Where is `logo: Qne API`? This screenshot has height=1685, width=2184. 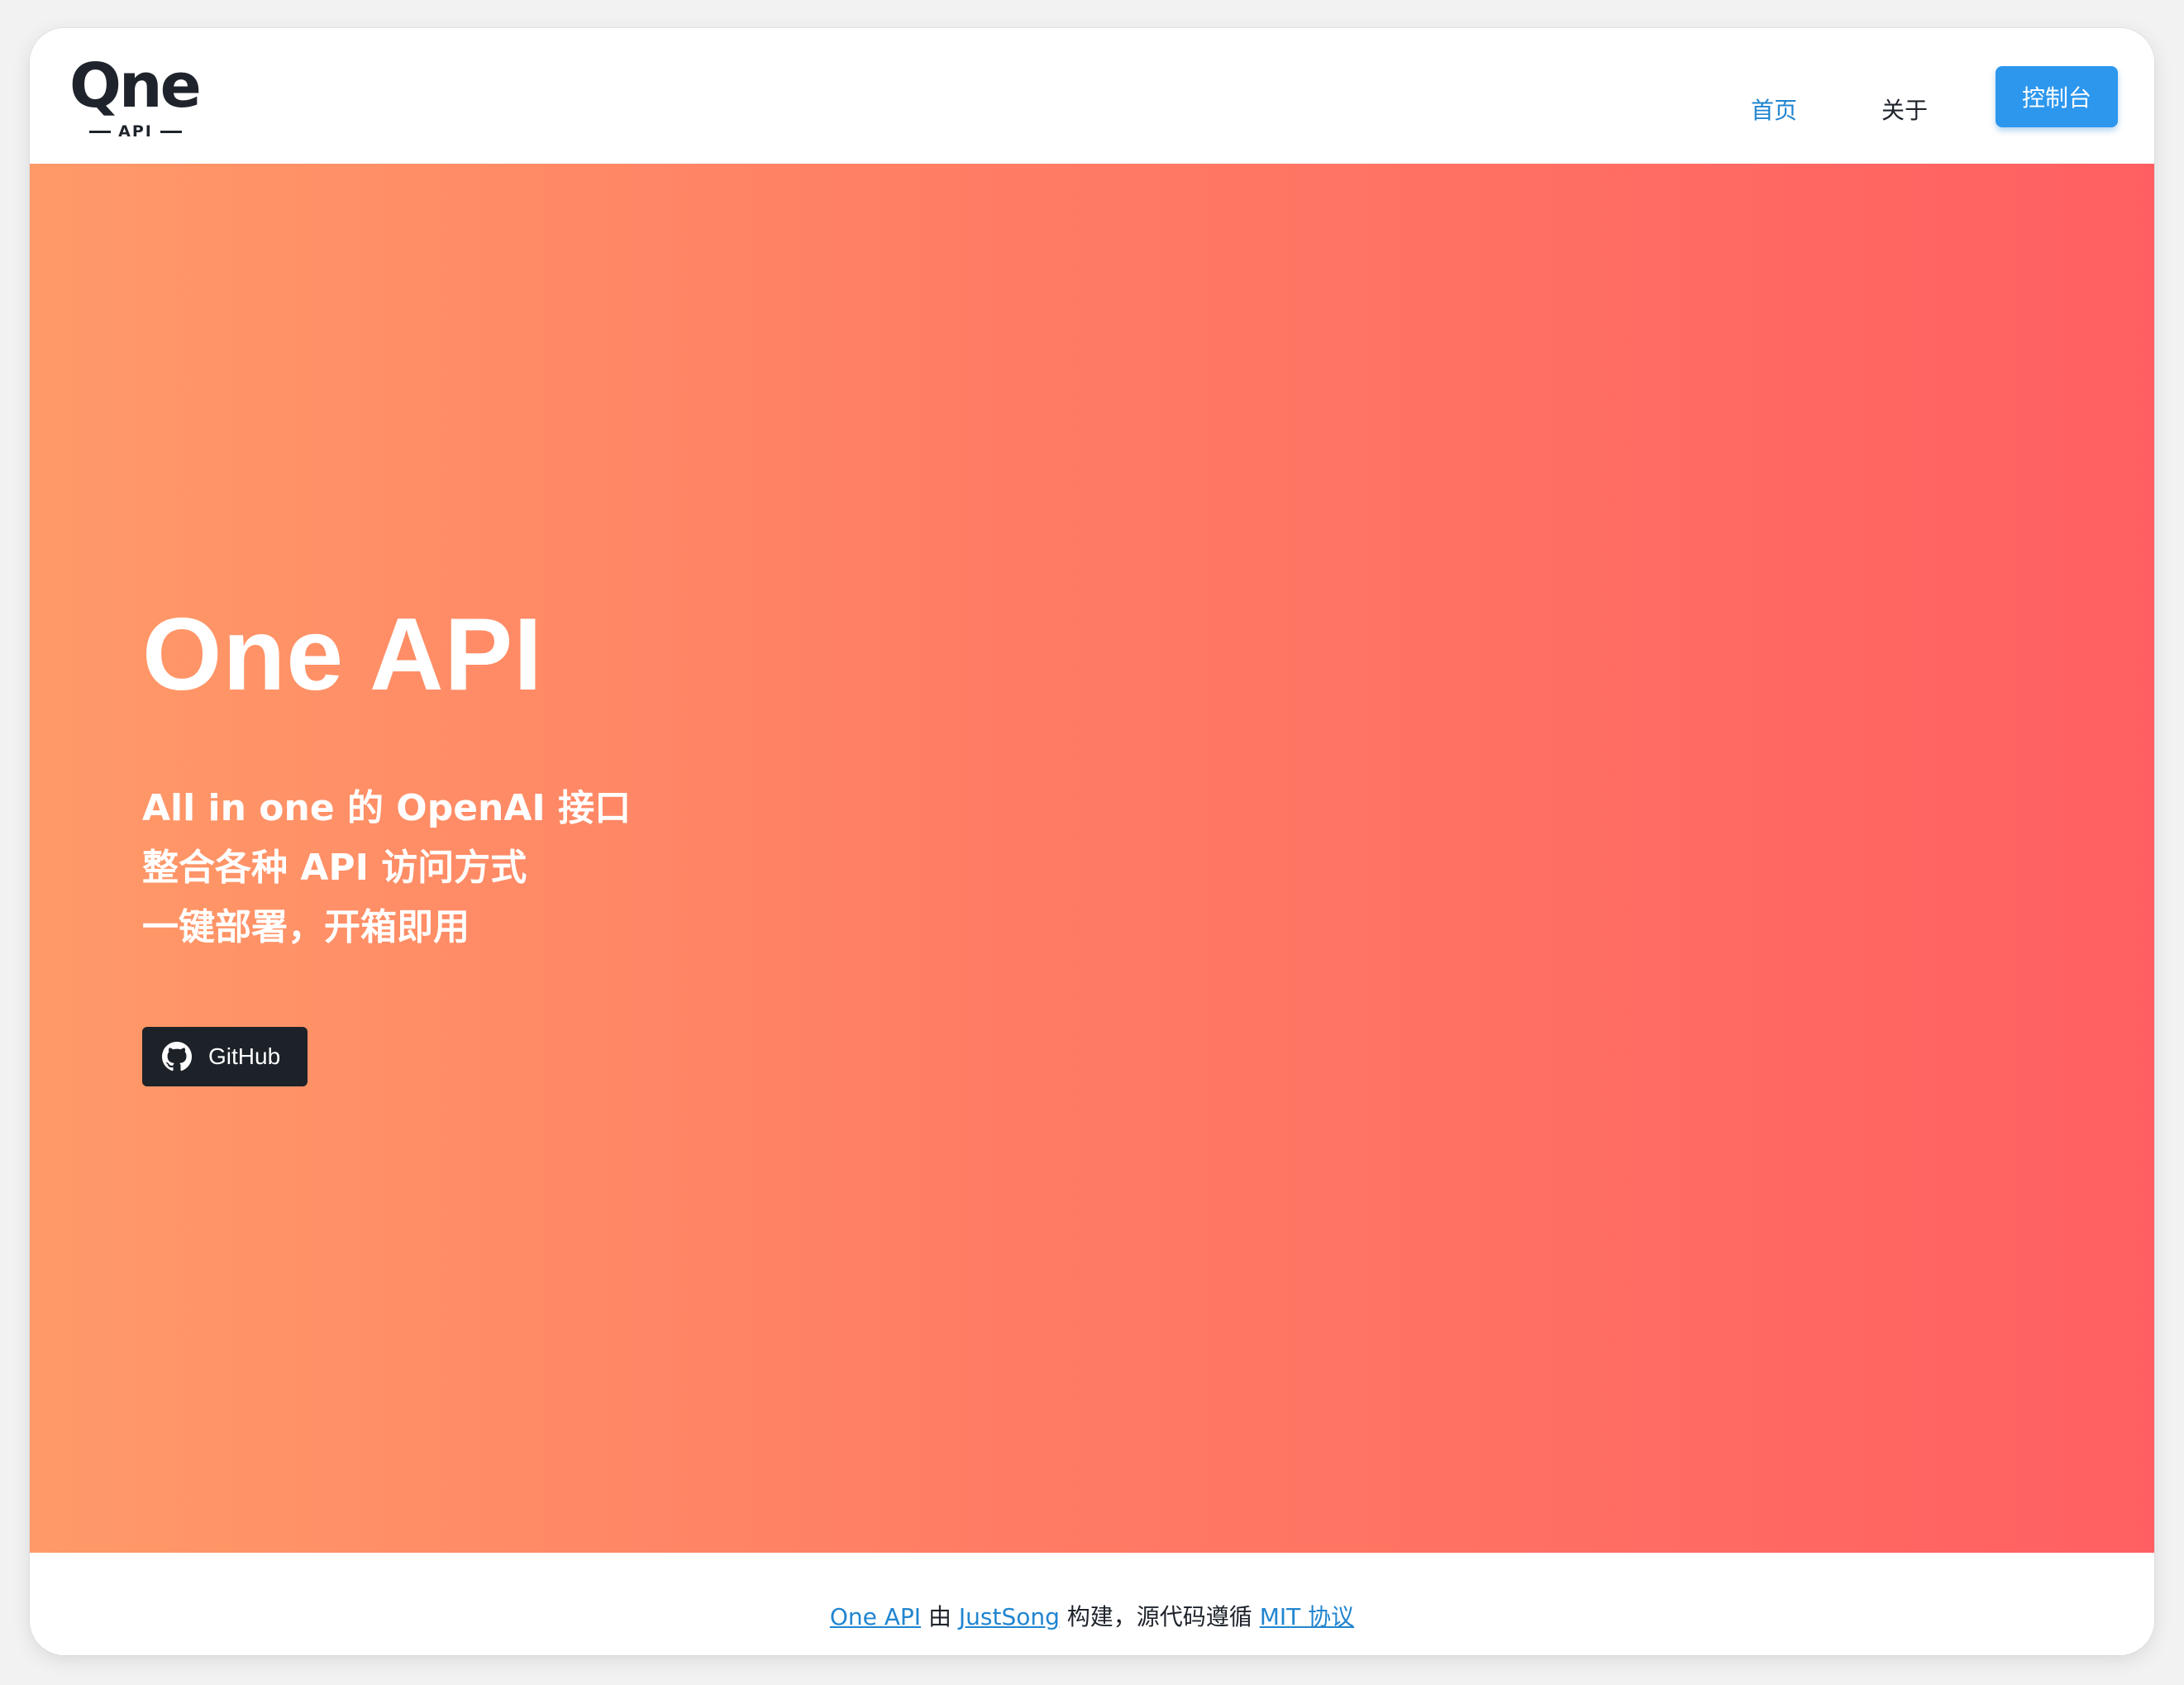
logo: Qne API is located at coordinates (139, 100).